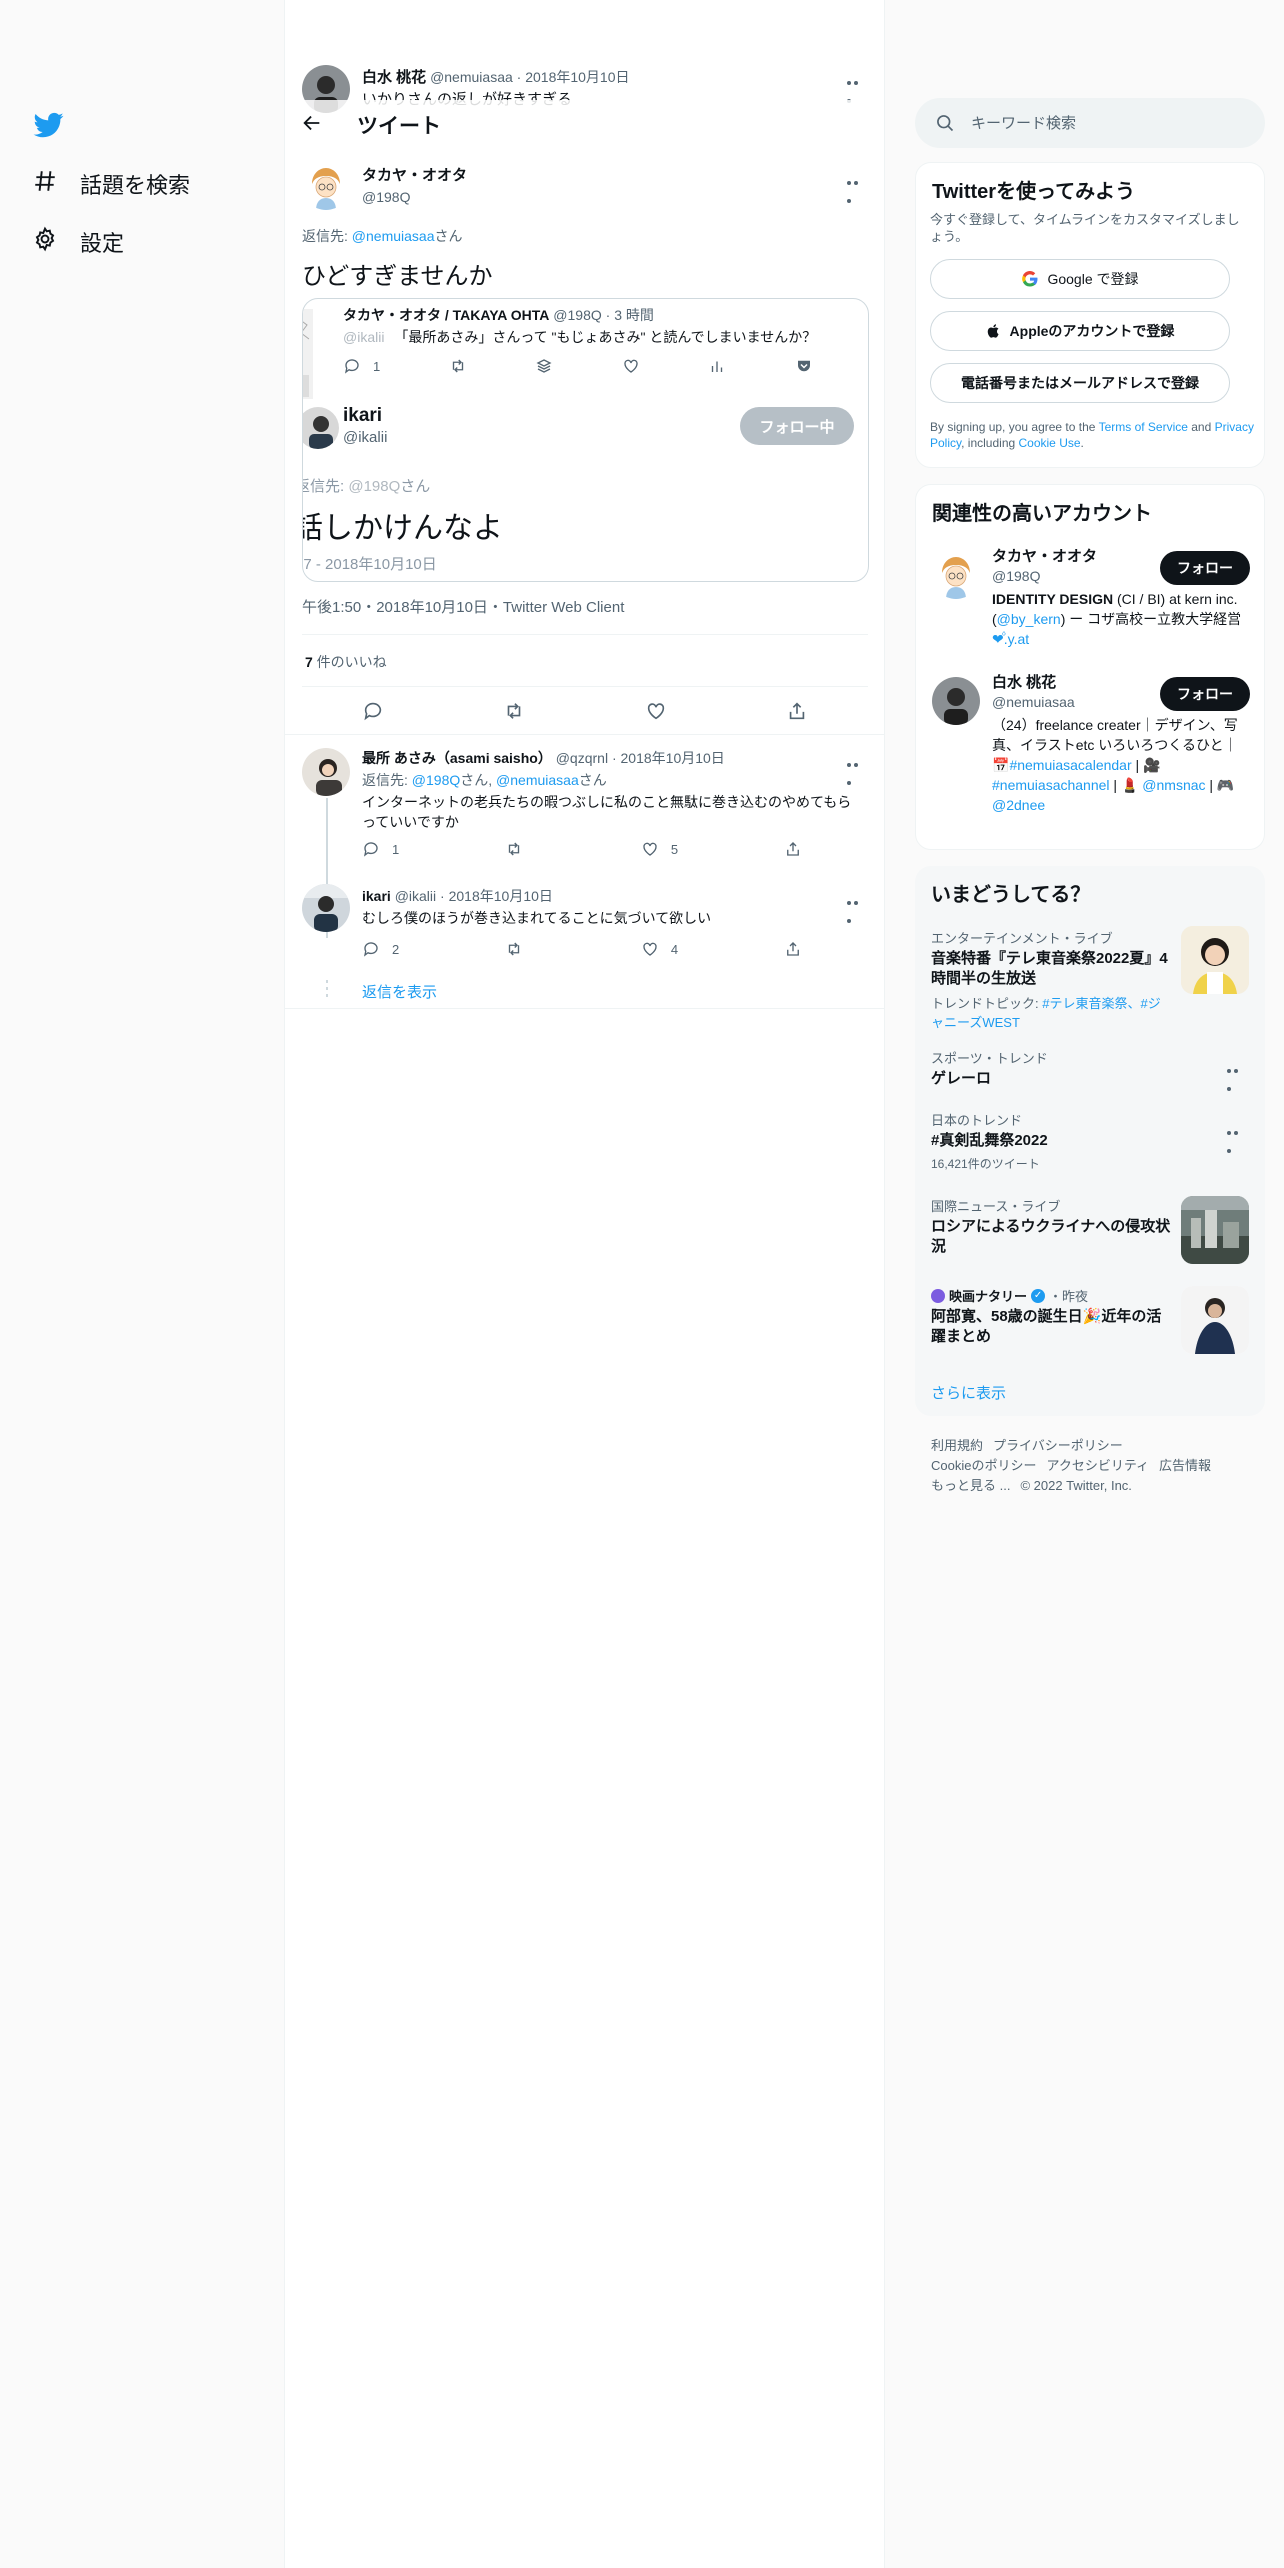 The width and height of the screenshot is (1284, 2568). Describe the element at coordinates (983, 1465) in the screenshot. I see `footer-link: Cookieのポリシー` at that location.